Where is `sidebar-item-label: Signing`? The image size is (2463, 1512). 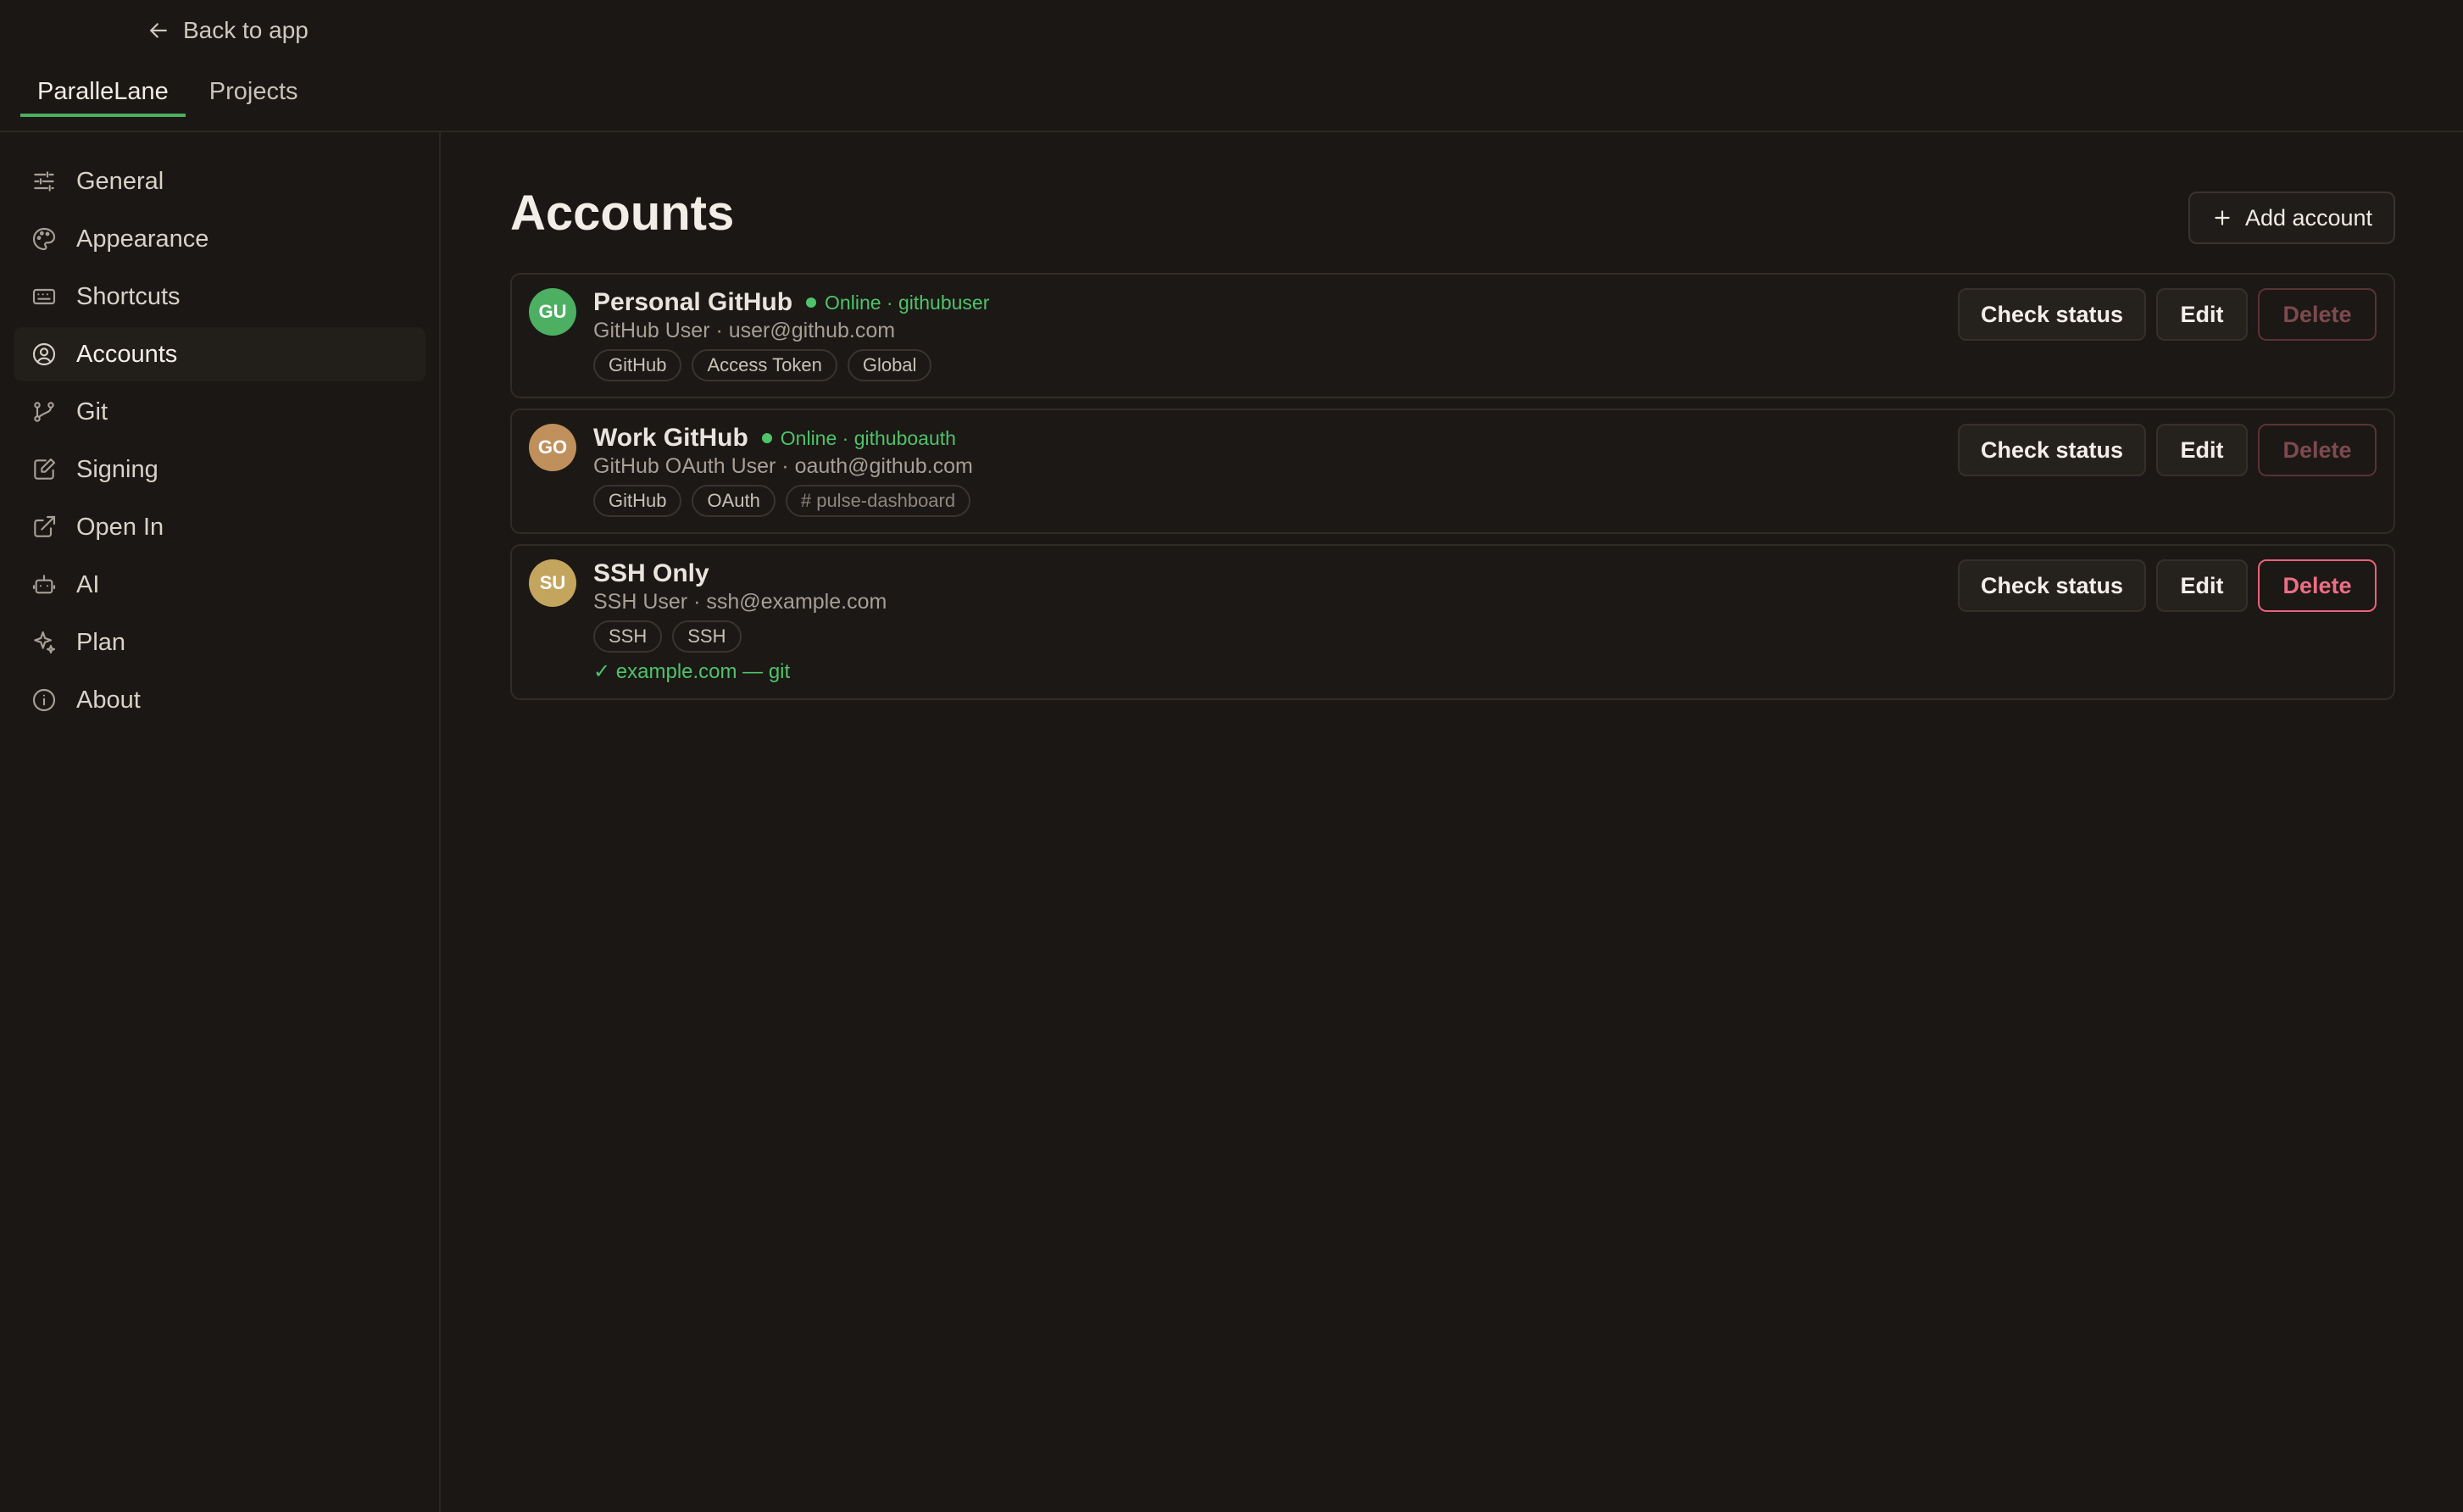
sidebar-item-label: Signing is located at coordinates (117, 469).